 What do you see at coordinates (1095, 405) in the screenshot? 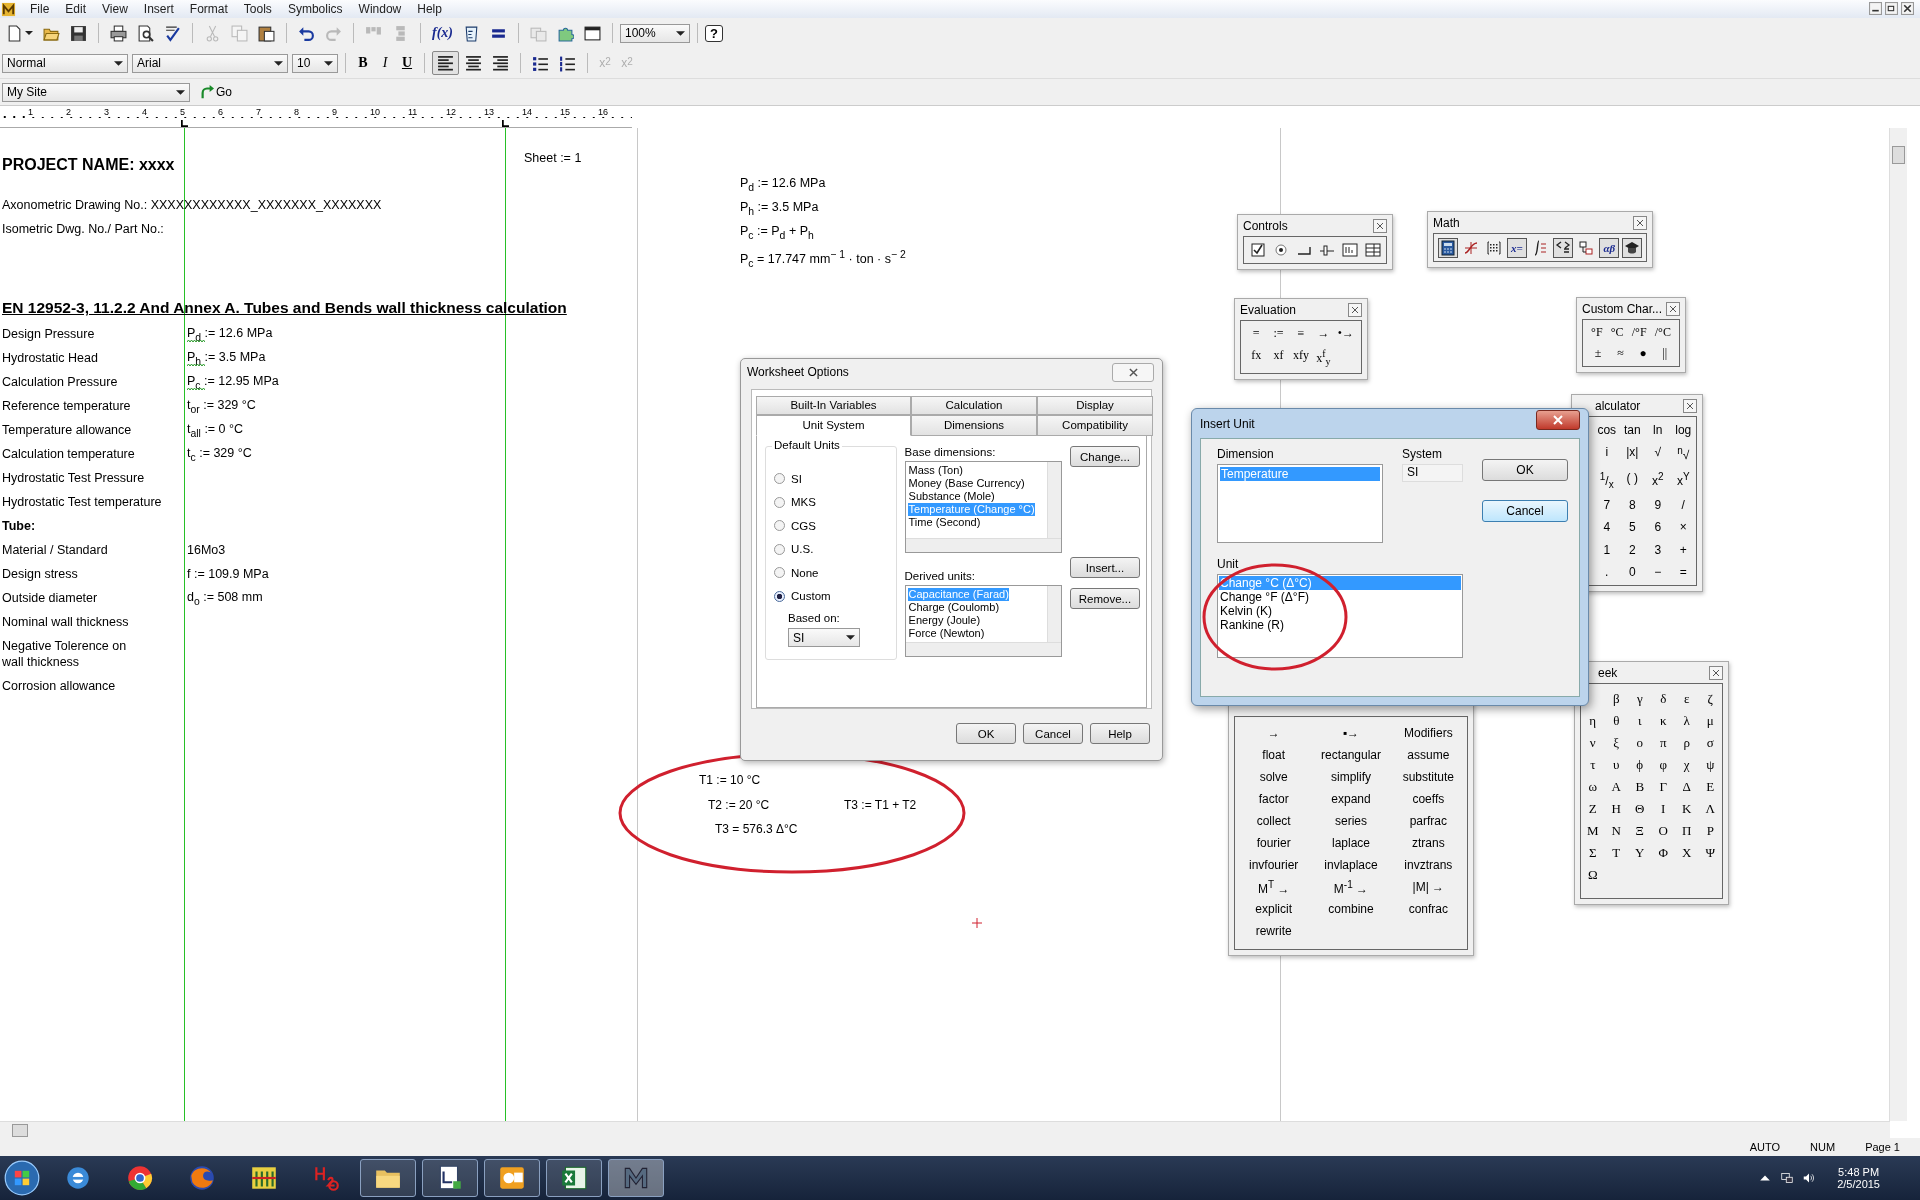
I see `tab: Display` at bounding box center [1095, 405].